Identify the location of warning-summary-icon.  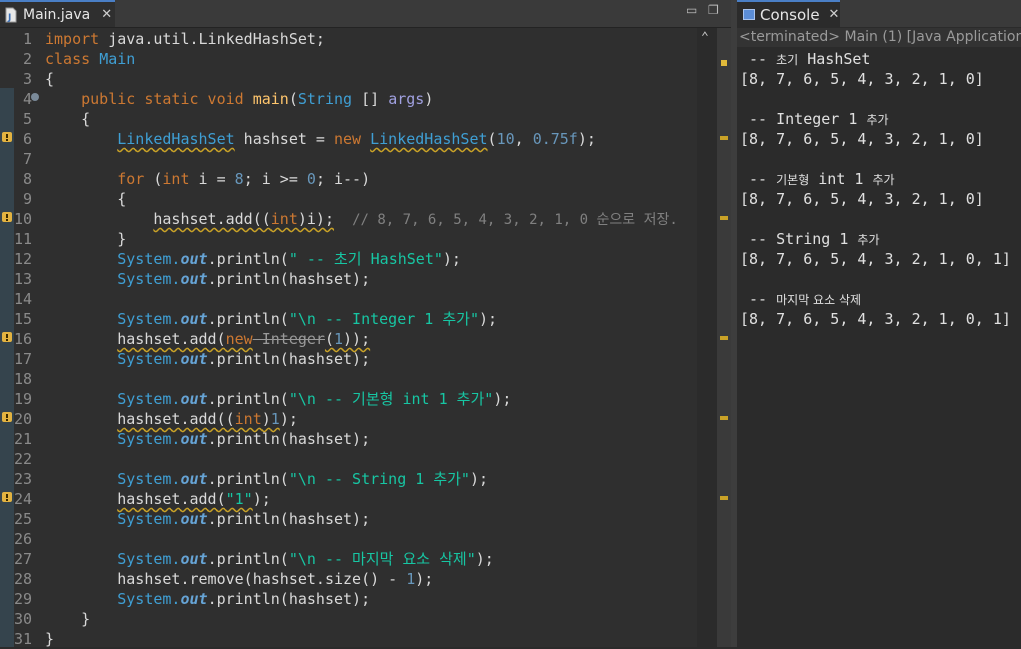
(724, 63).